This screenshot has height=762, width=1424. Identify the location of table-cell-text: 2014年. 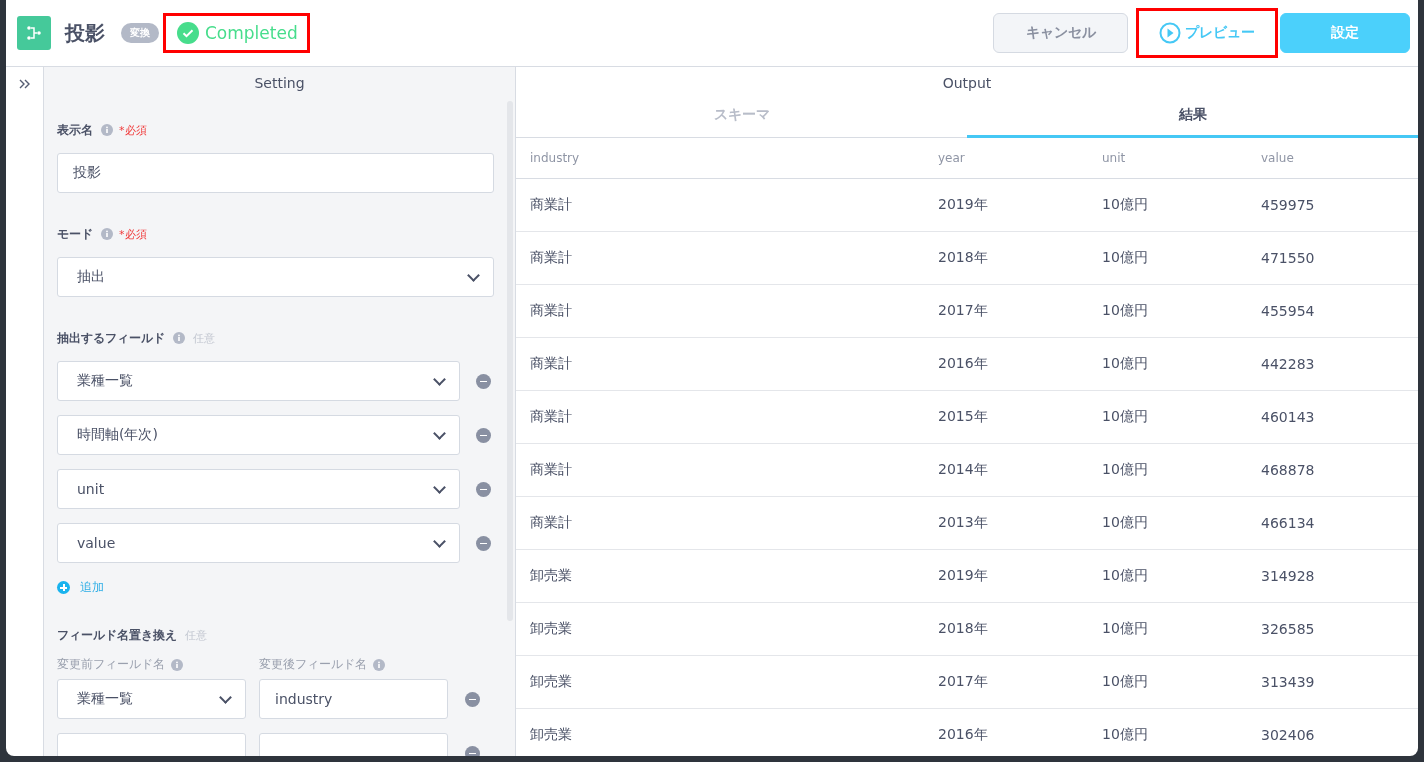
(963, 470).